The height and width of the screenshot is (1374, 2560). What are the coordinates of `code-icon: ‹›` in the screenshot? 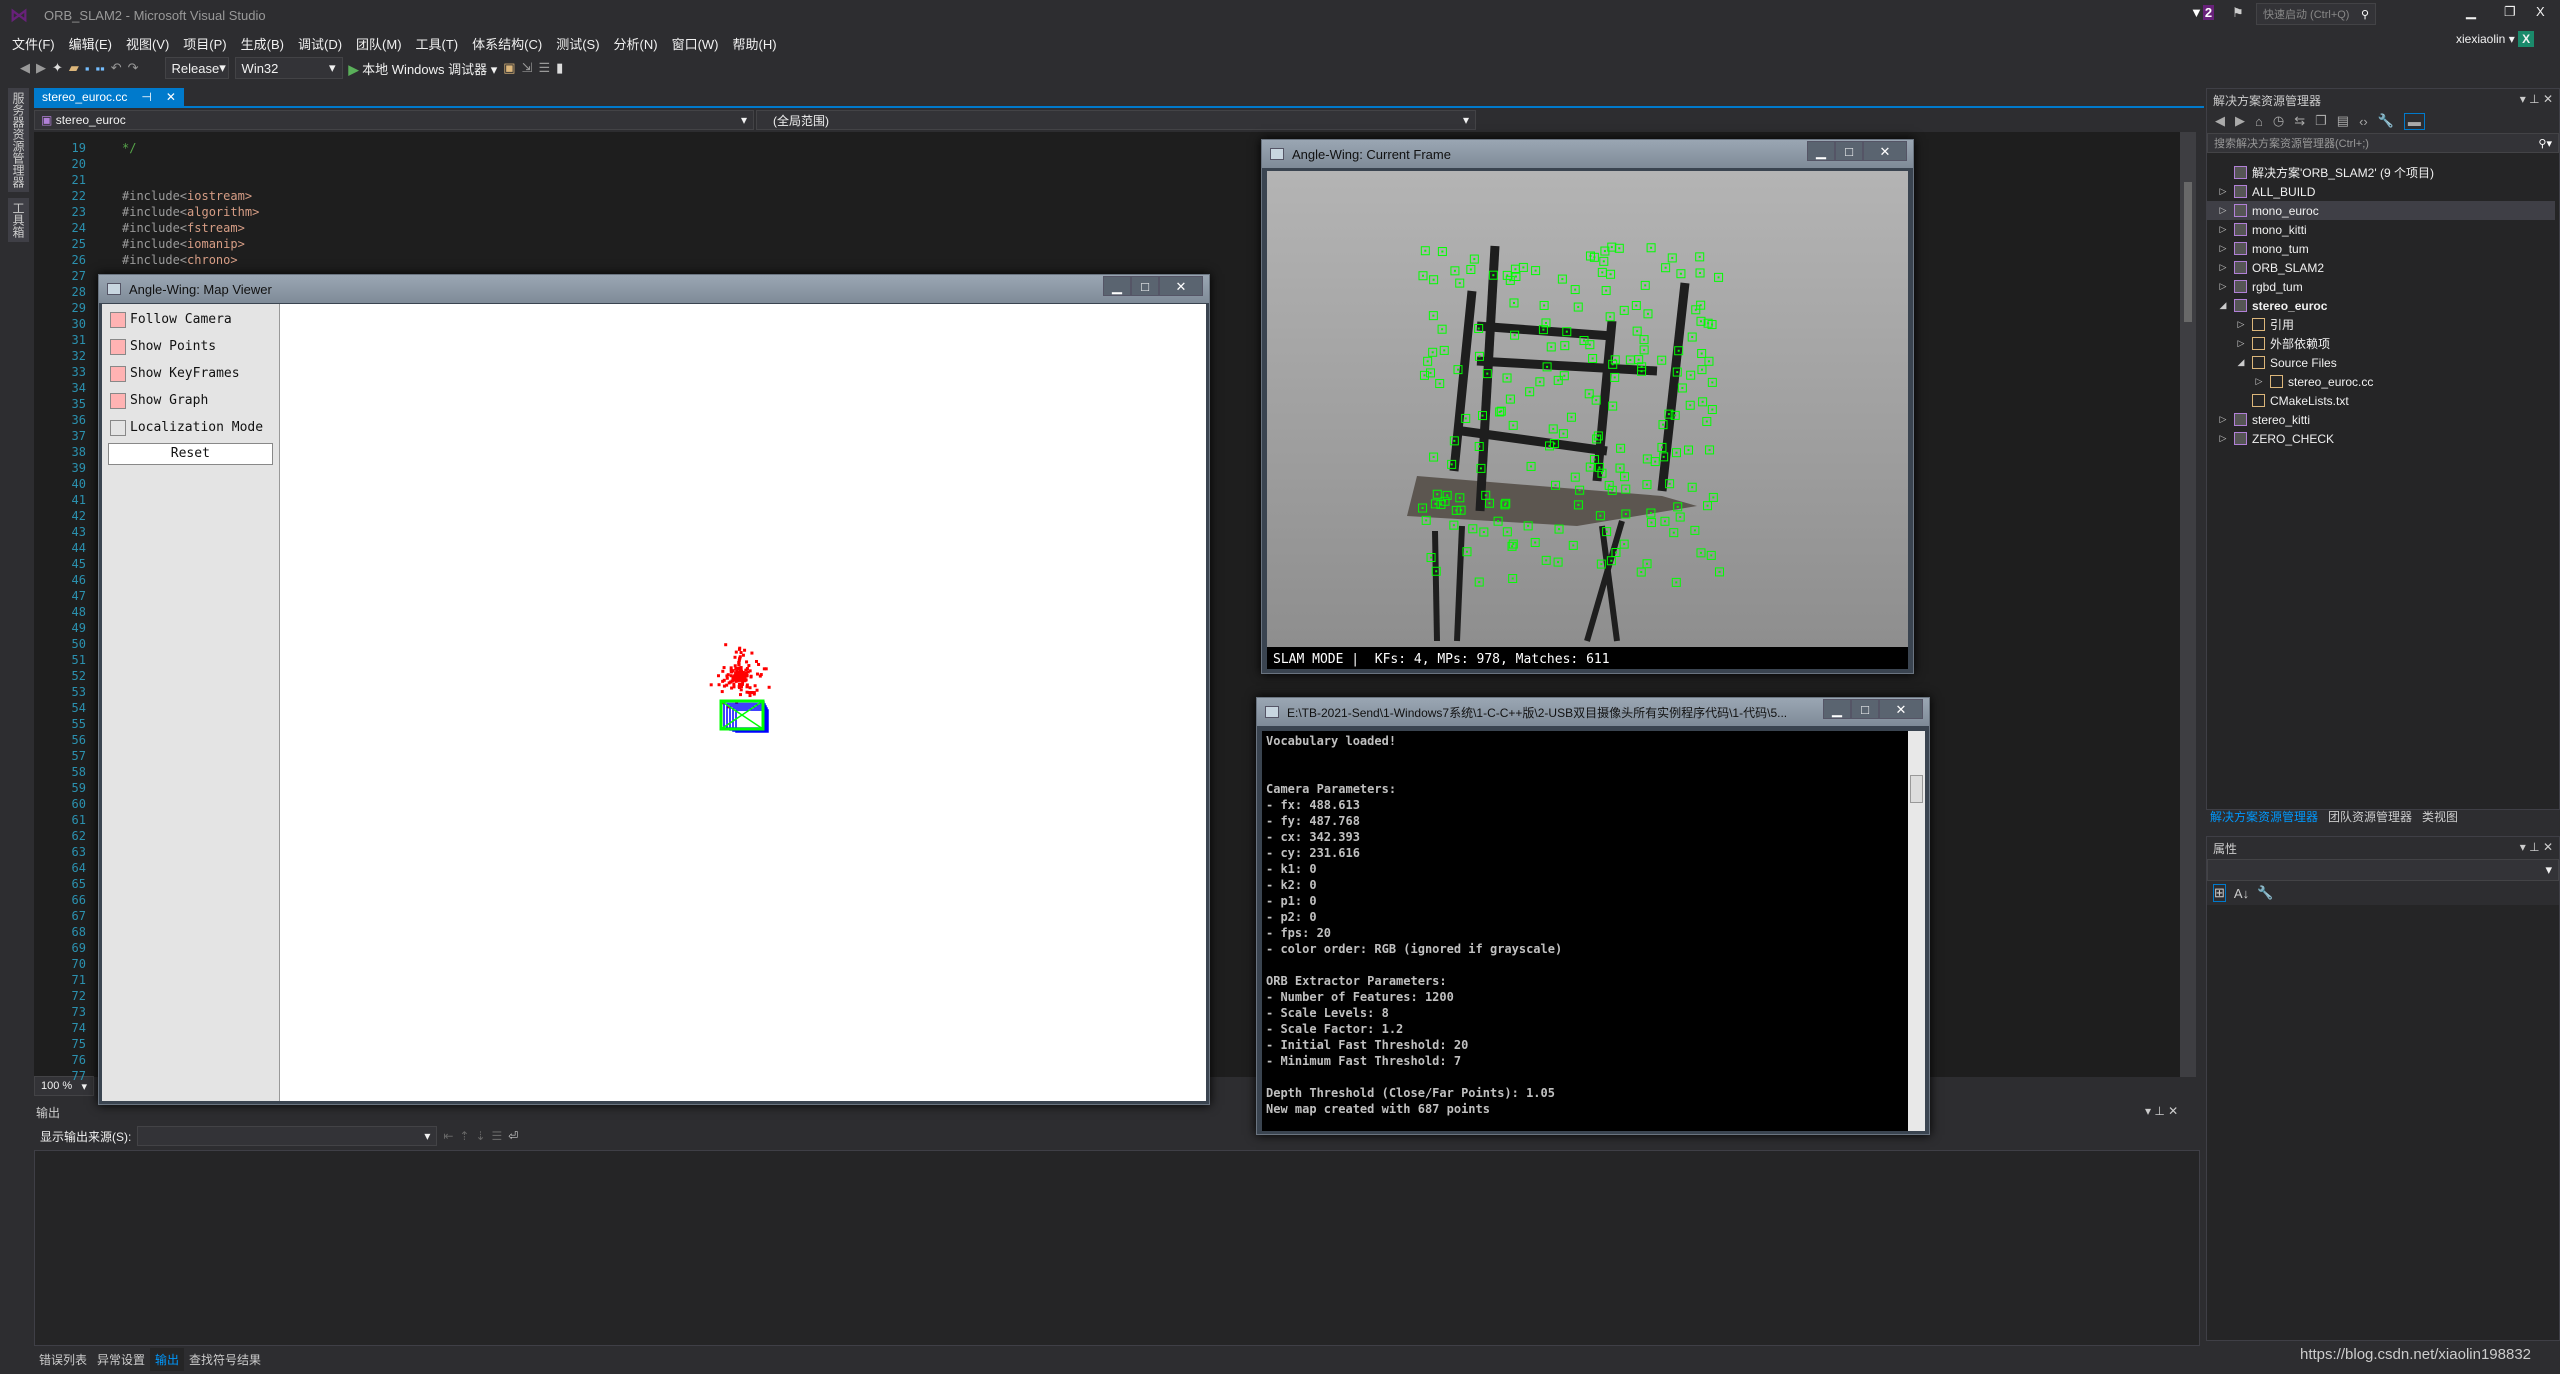 It's located at (2363, 121).